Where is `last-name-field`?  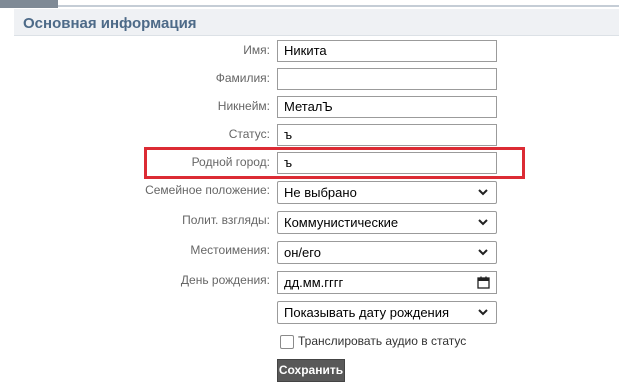 last-name-field is located at coordinates (387, 79).